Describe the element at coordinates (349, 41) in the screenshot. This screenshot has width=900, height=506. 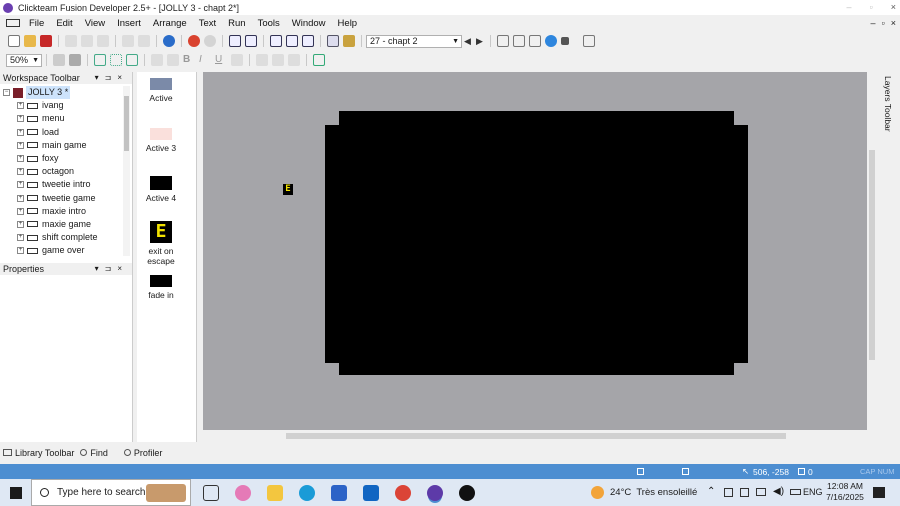
I see `storyboard-icon` at that location.